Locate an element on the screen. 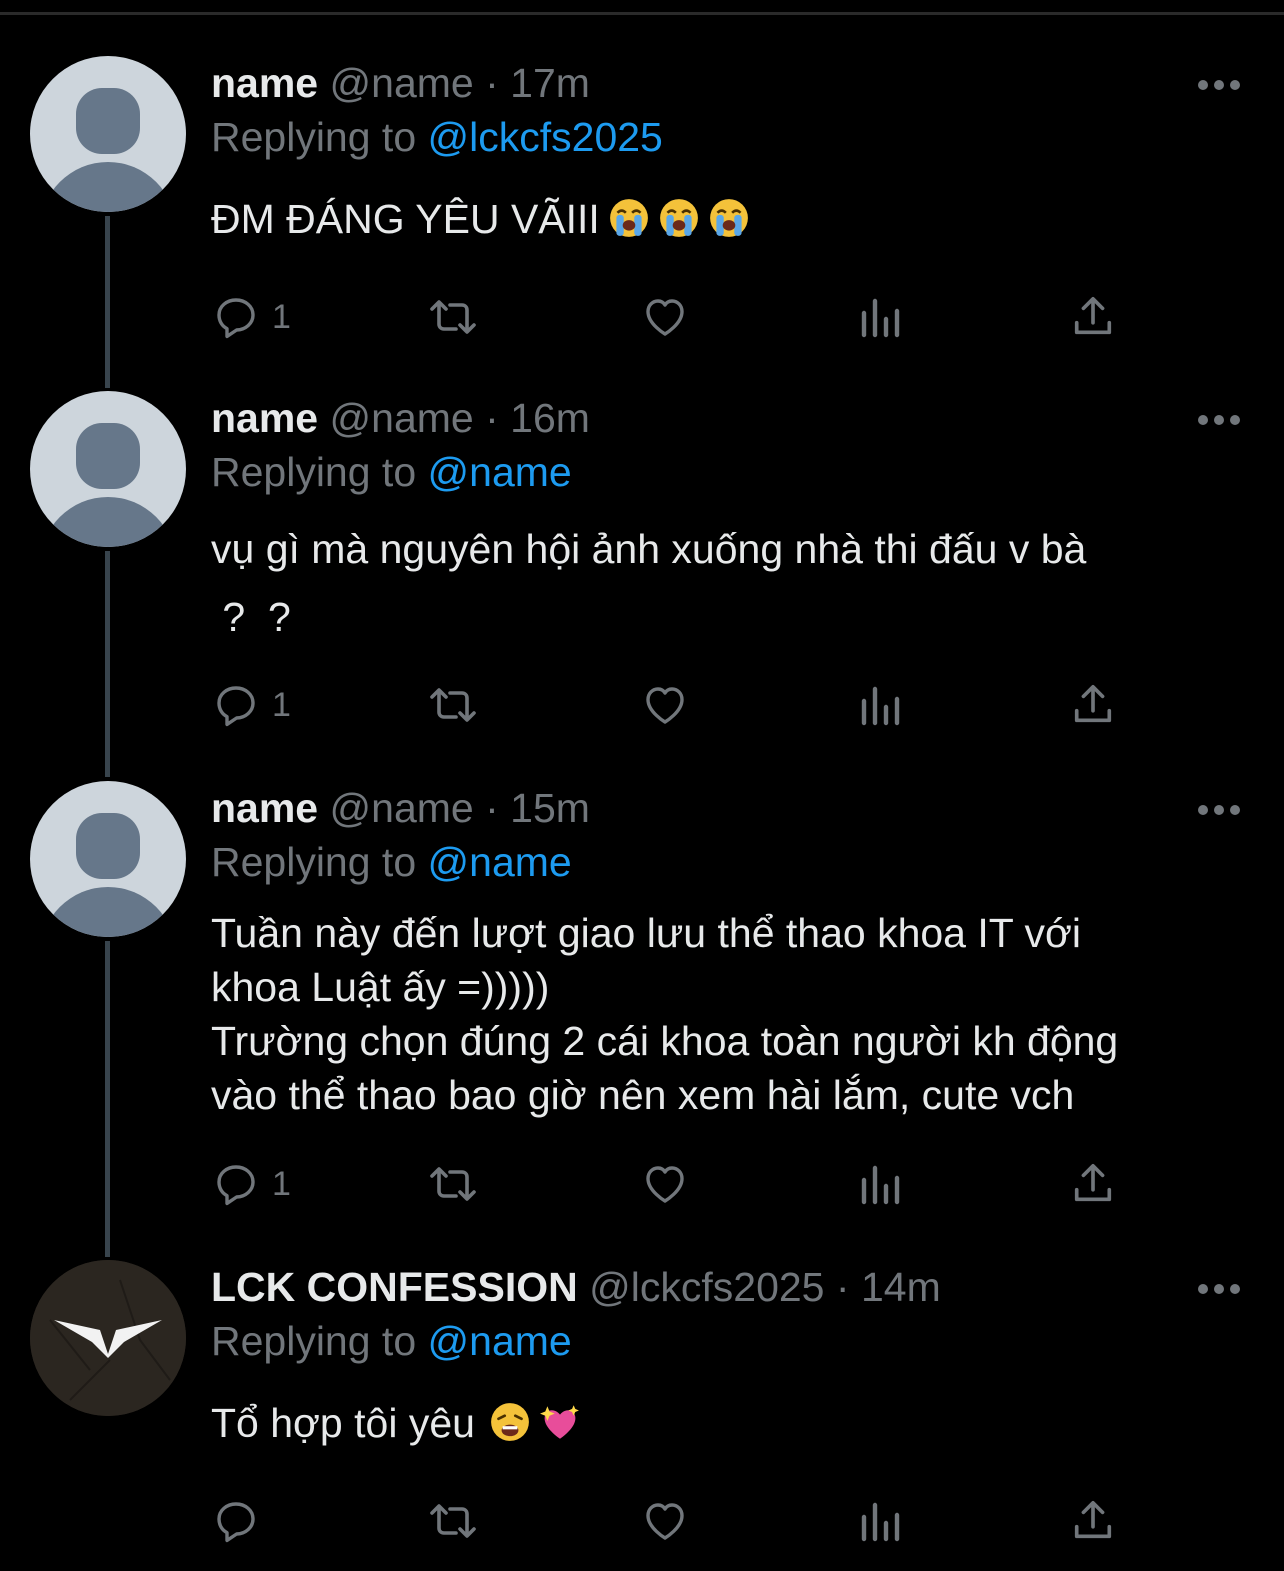 This screenshot has height=1571, width=1284. tweet-header: name @name · 15m is located at coordinates (400, 808).